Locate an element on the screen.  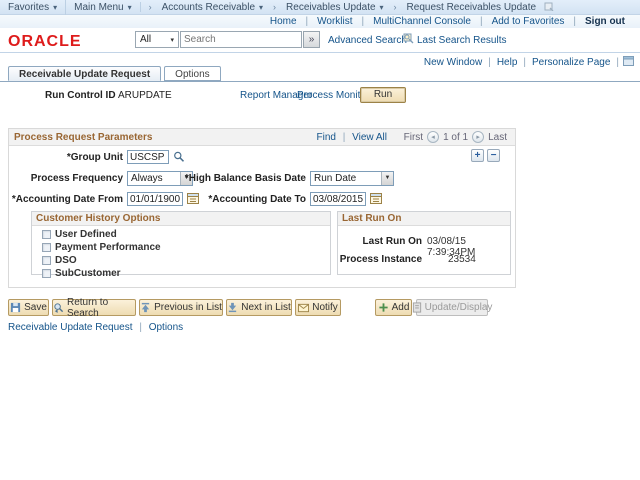
checkbox-label: User Defined is located at coordinates (86, 234).